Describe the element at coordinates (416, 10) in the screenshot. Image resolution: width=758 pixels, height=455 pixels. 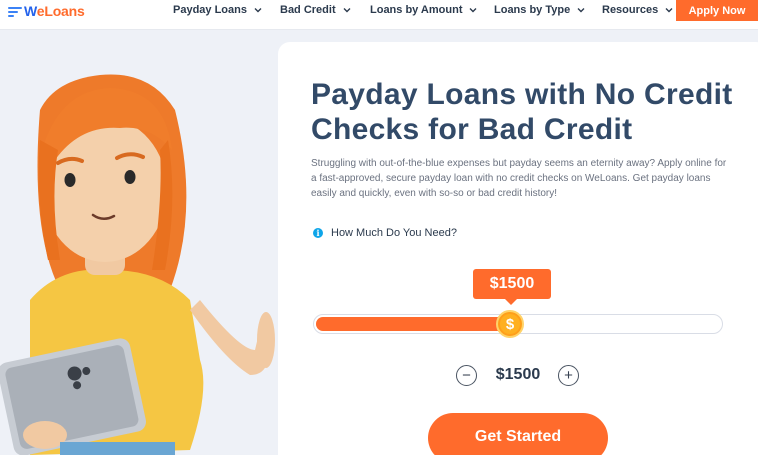
I see `nav-label: Loans by Amount` at that location.